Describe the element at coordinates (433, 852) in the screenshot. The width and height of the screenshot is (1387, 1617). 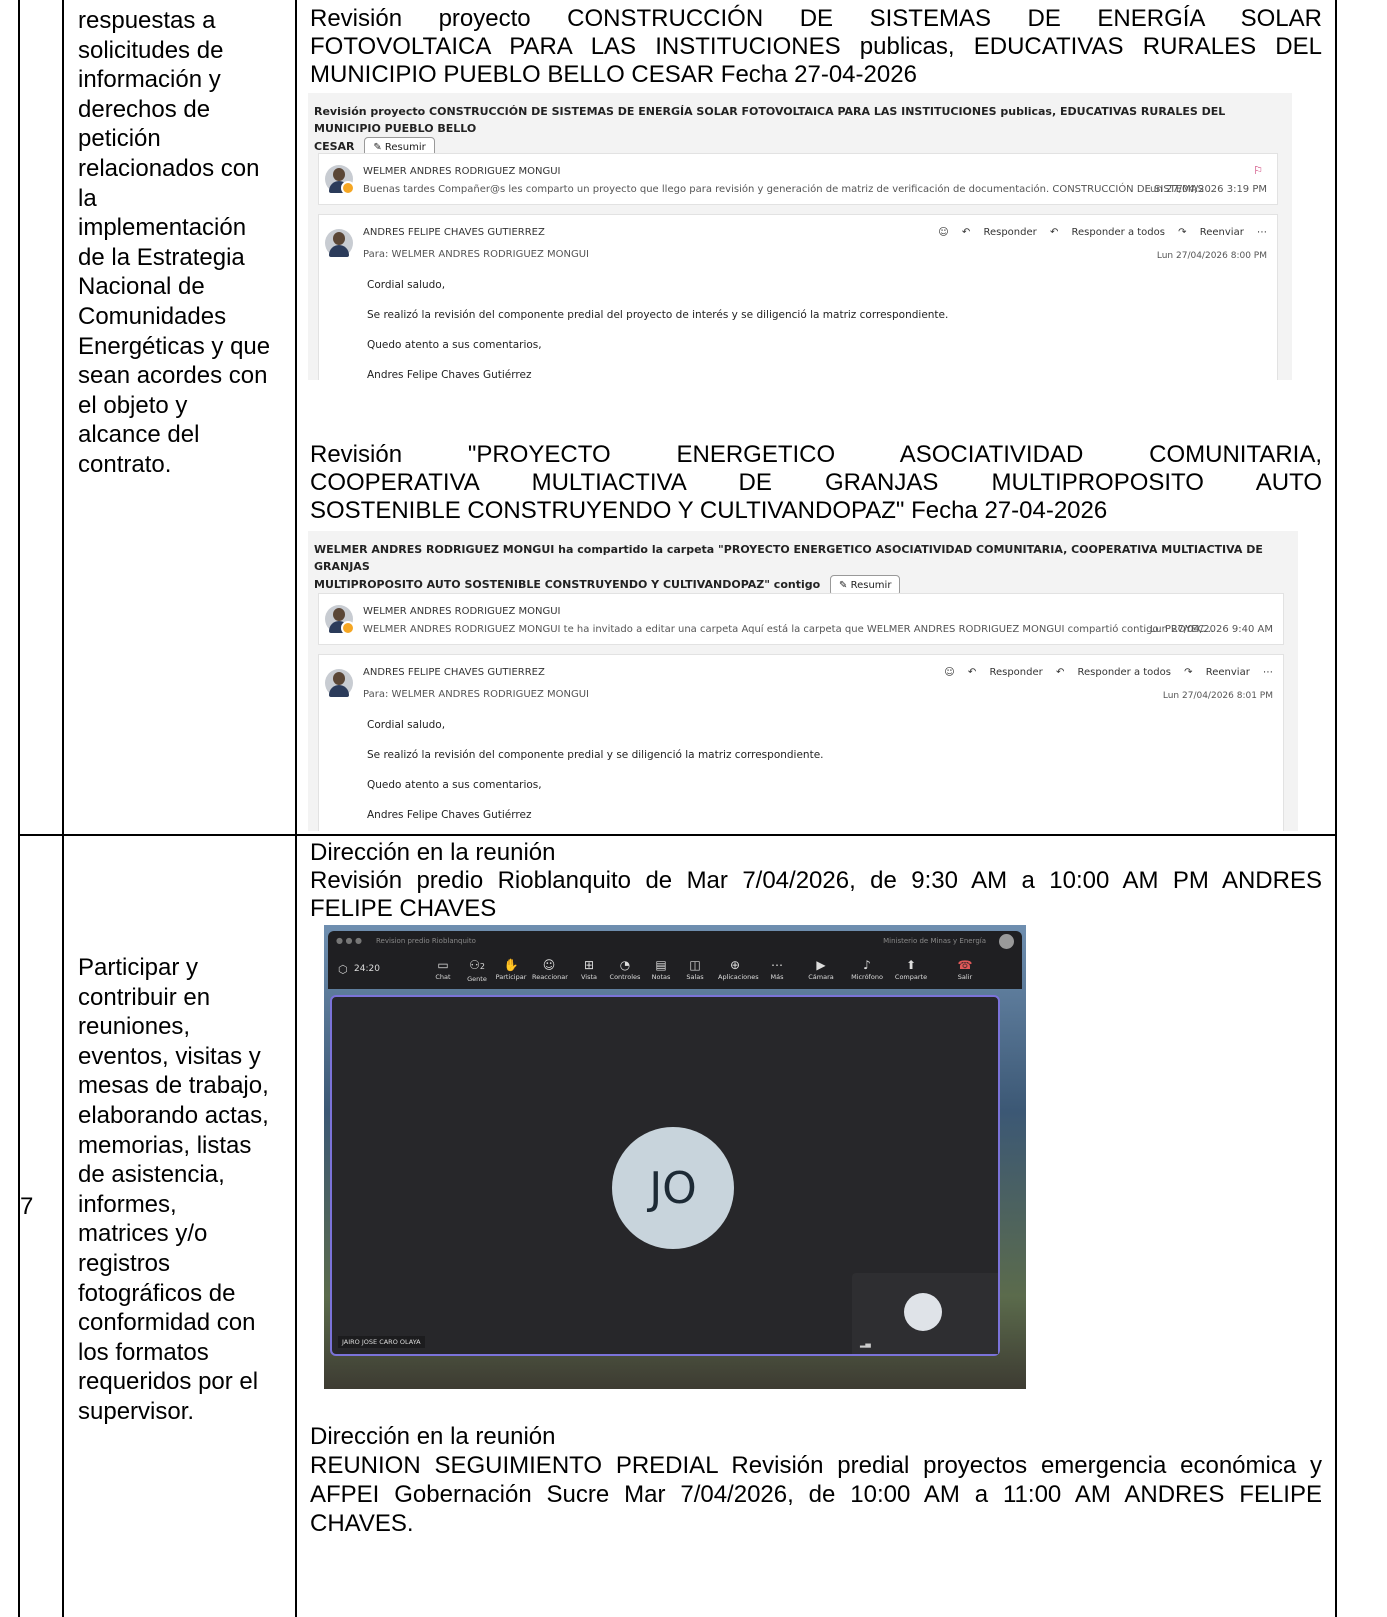
I see `meeting-1-label: Dirección en la reunión` at that location.